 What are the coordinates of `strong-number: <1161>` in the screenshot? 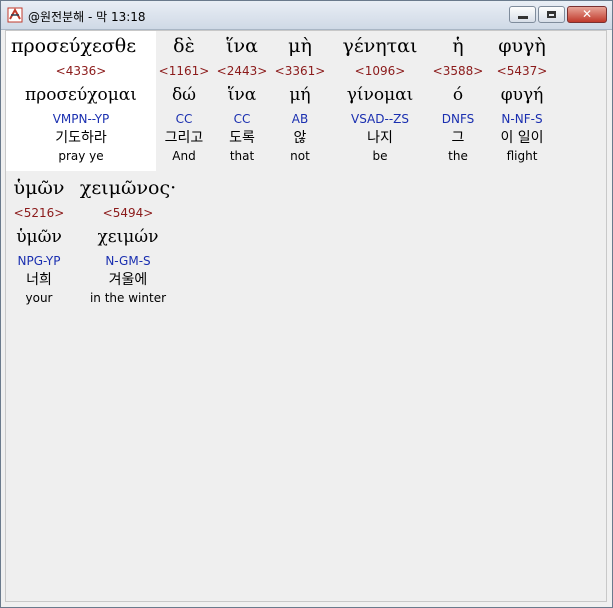 It's located at (184, 71).